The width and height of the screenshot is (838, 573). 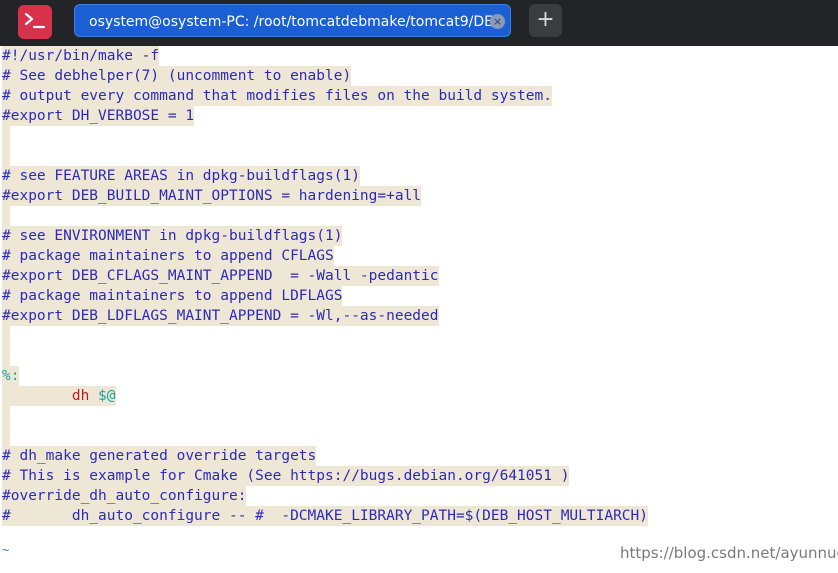 I want to click on code-text: # dh_make generated override targets, so click(x=159, y=456).